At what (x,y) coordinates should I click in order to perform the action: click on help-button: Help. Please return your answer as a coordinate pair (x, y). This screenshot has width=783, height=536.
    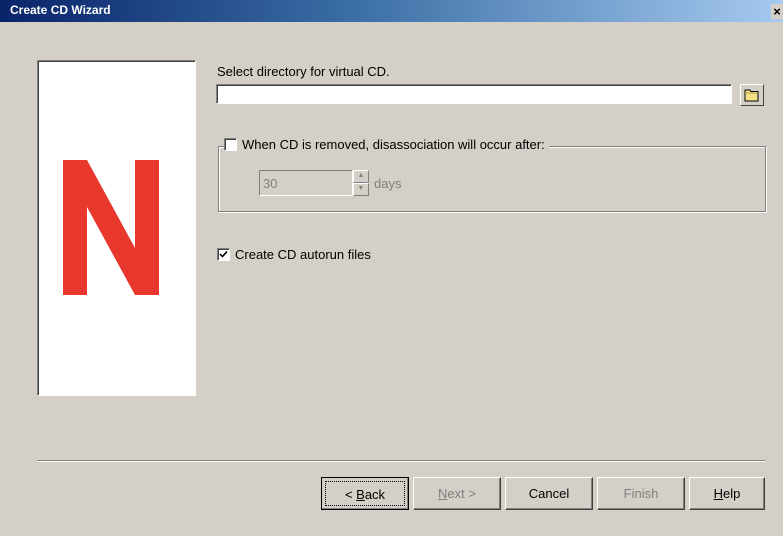
    Looking at the image, I should click on (727, 493).